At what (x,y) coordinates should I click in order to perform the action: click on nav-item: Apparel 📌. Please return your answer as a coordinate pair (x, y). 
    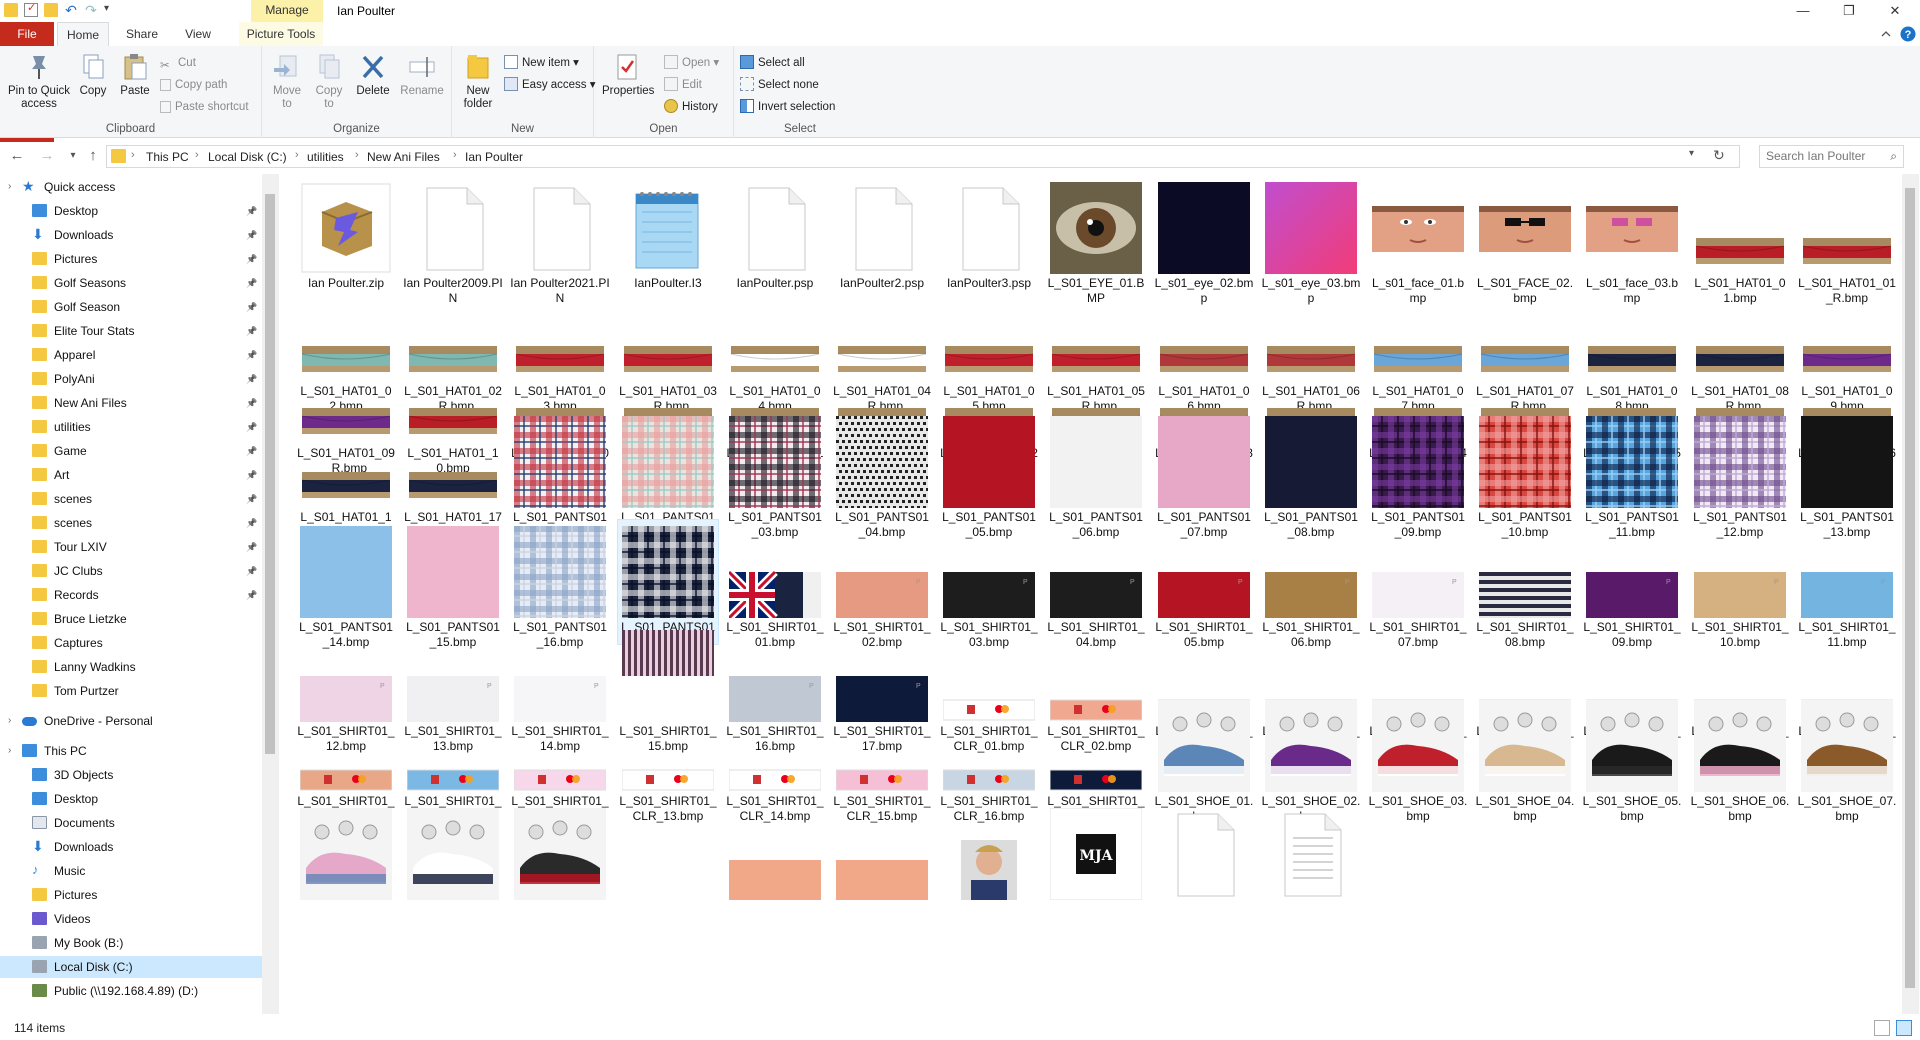
    Looking at the image, I should click on (131, 355).